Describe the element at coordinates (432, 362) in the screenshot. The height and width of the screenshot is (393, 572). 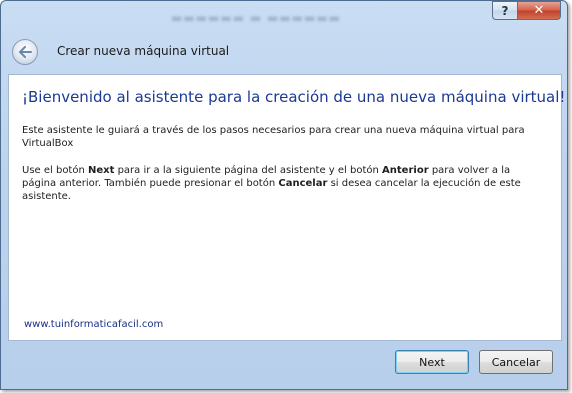
I see `next-button: Next` at that location.